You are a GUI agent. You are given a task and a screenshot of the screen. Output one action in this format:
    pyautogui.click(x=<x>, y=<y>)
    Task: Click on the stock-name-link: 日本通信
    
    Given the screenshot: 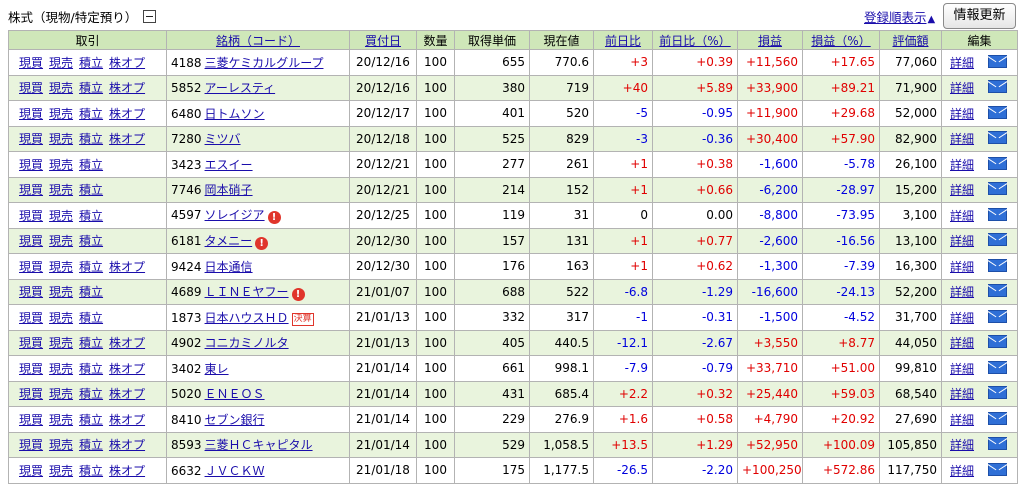 What is the action you would take?
    pyautogui.click(x=229, y=267)
    